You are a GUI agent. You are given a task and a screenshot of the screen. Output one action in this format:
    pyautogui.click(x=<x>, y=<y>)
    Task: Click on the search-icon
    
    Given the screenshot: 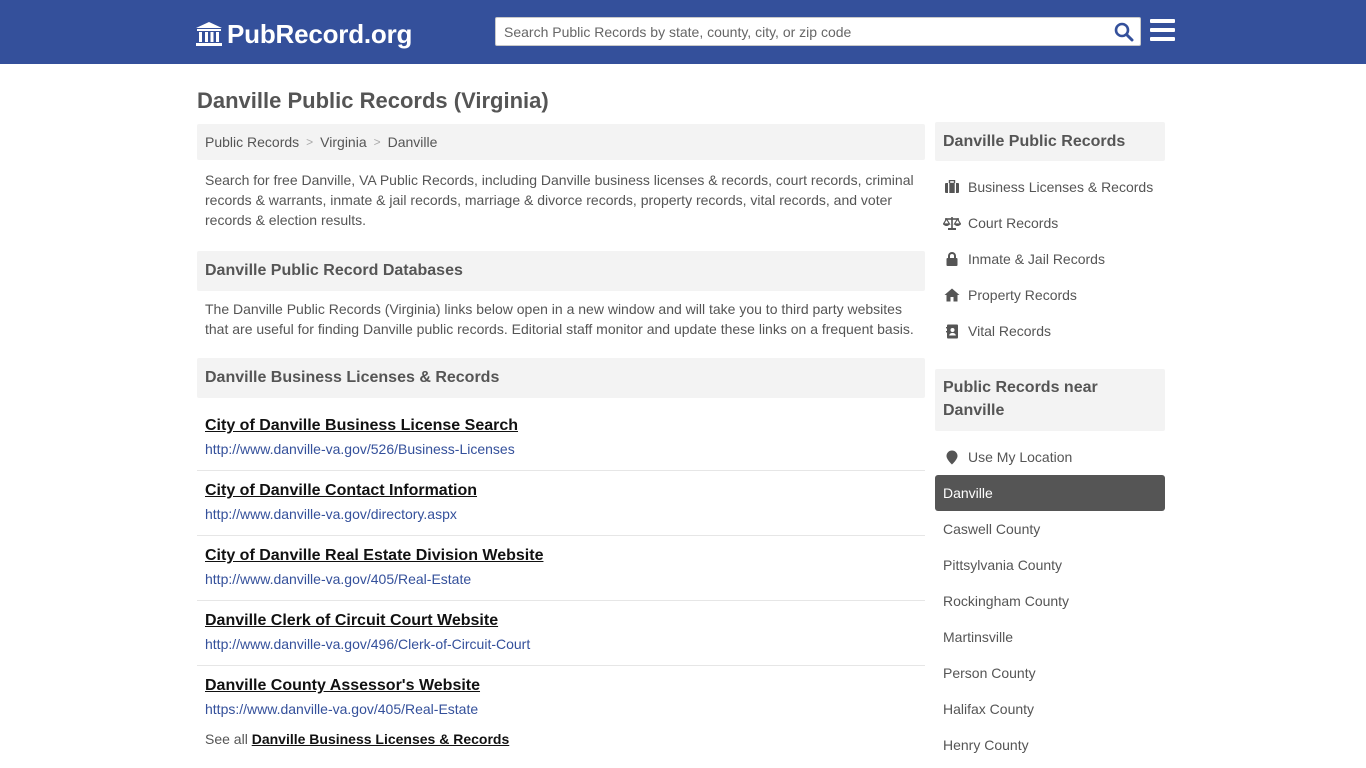 What is the action you would take?
    pyautogui.click(x=1124, y=32)
    